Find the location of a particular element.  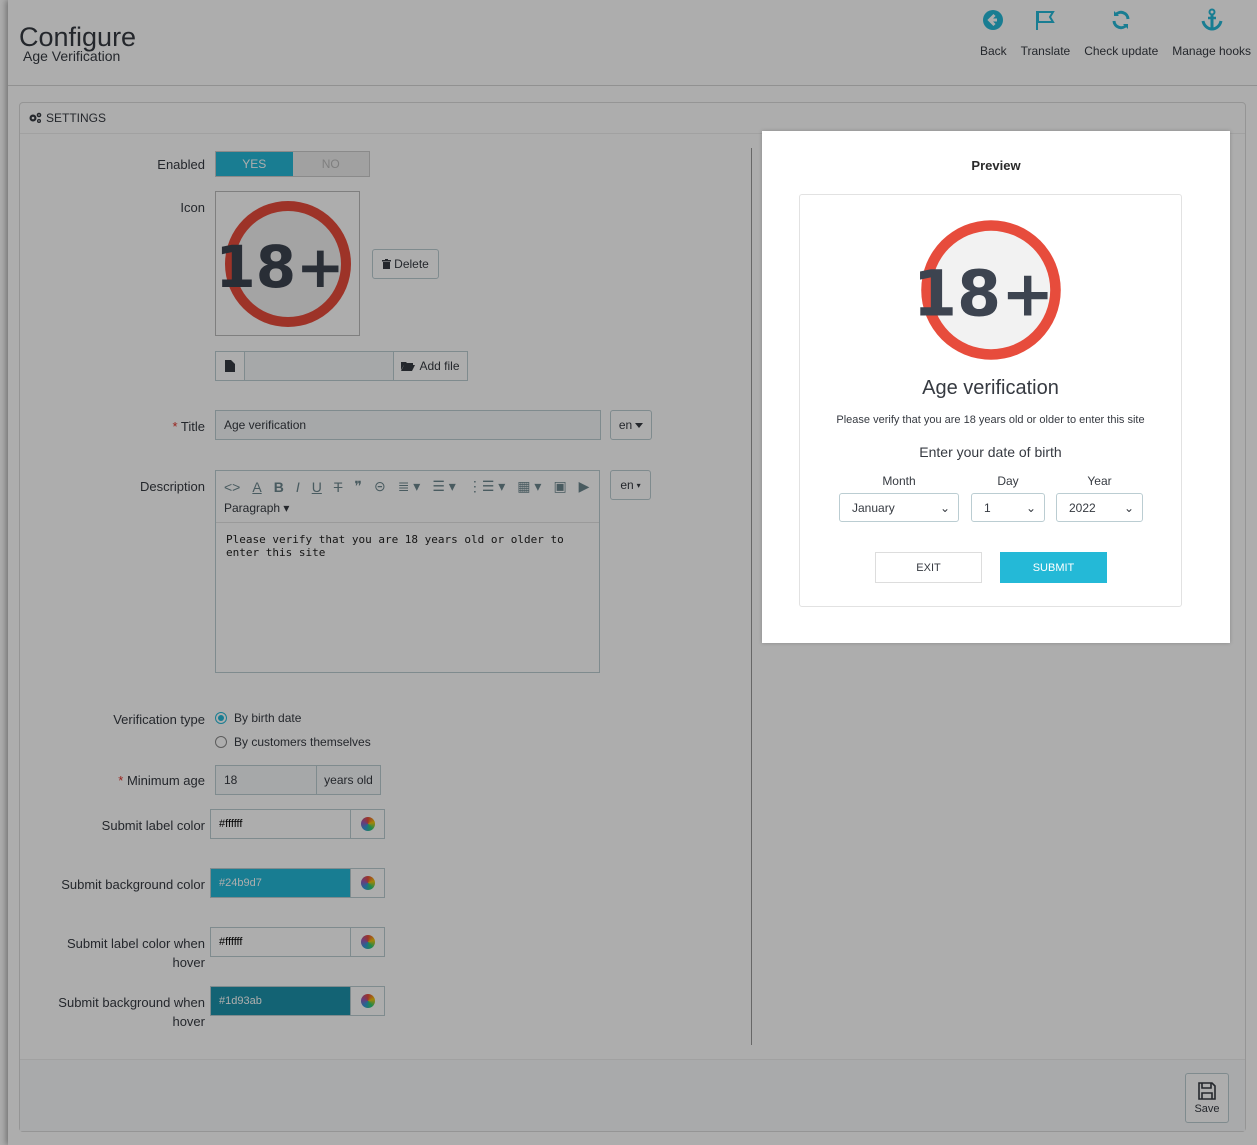

back-button: Back is located at coordinates (993, 33).